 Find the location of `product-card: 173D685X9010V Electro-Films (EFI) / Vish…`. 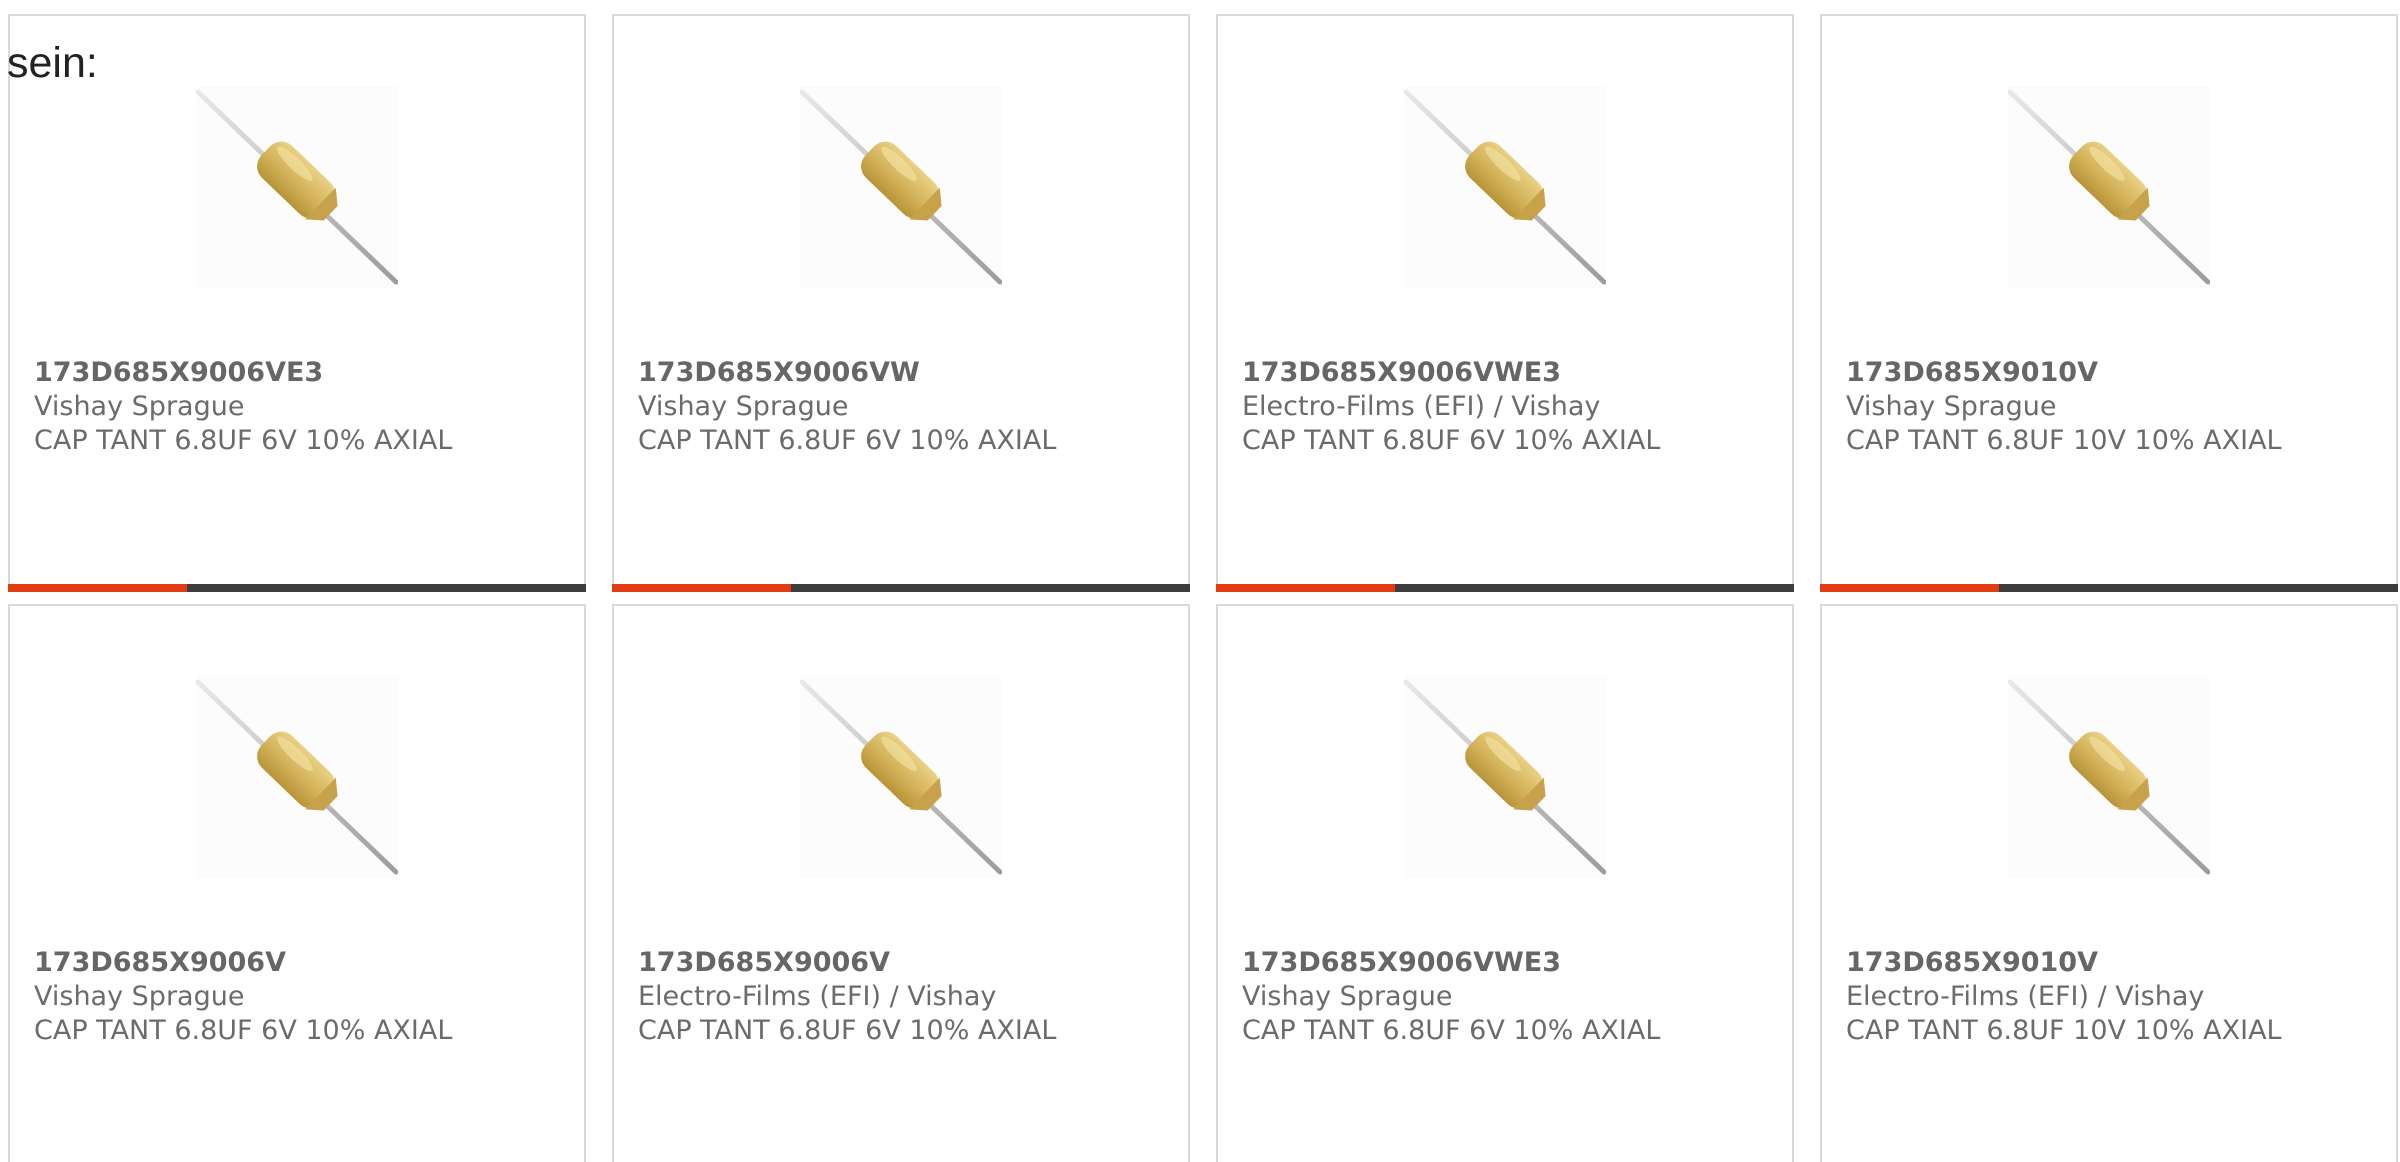

product-card: 173D685X9010V Electro-Films (EFI) / Vish… is located at coordinates (2109, 883).